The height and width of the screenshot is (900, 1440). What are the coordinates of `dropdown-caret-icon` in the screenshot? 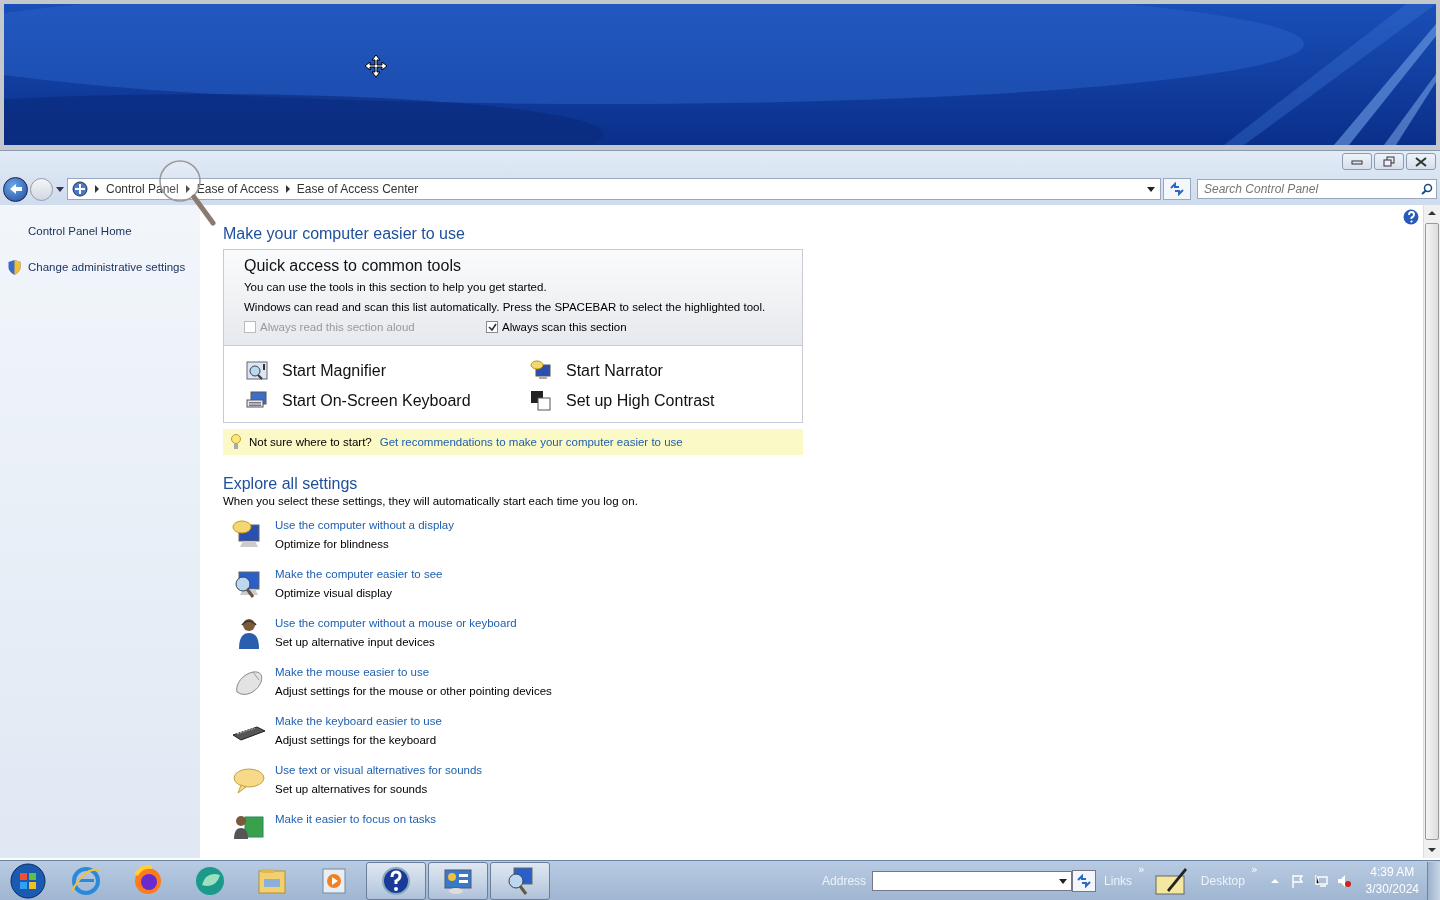 It's located at (1151, 189).